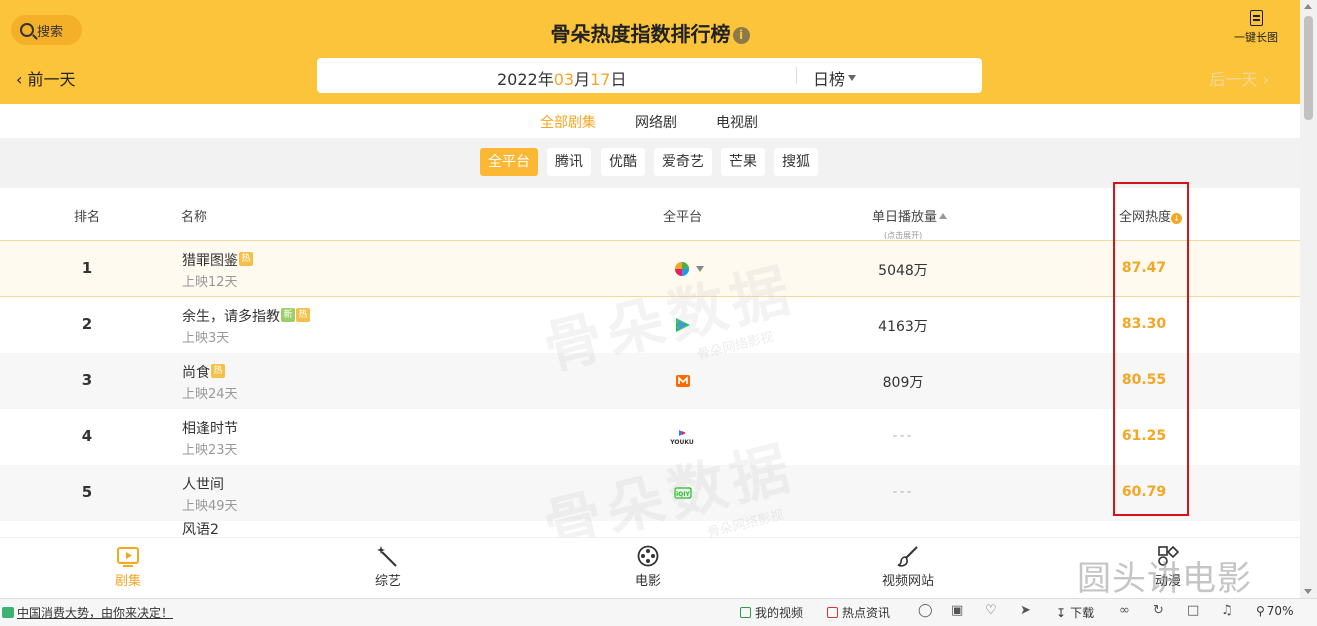 The width and height of the screenshot is (1317, 626). I want to click on rocket-icon: ➤, so click(1025, 610).